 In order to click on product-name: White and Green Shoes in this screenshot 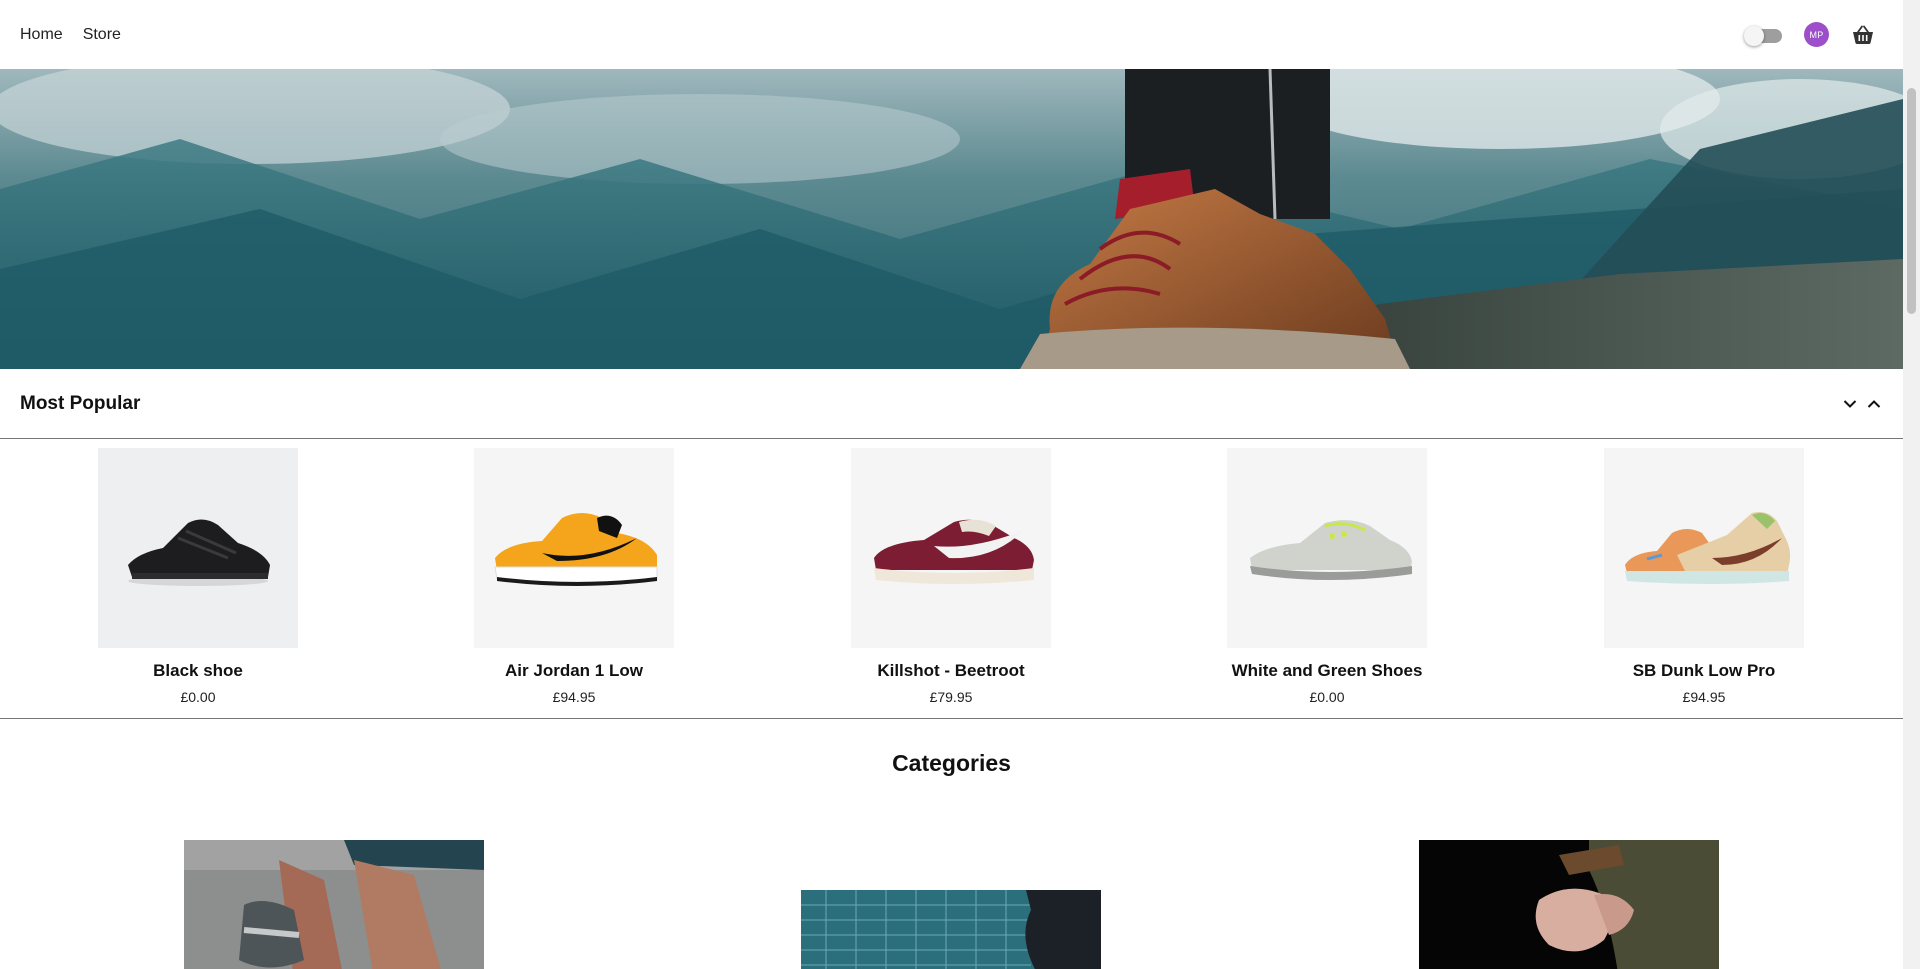, I will do `click(1327, 671)`.